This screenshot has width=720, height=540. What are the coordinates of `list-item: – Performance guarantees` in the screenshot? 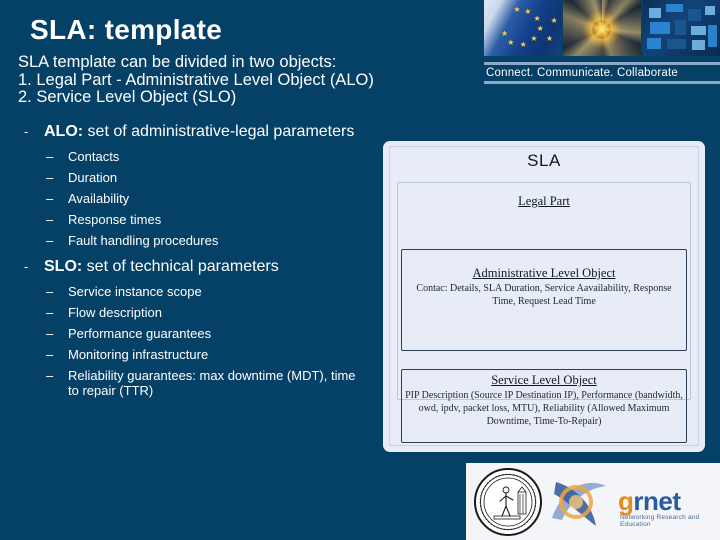 It's located at (207, 333).